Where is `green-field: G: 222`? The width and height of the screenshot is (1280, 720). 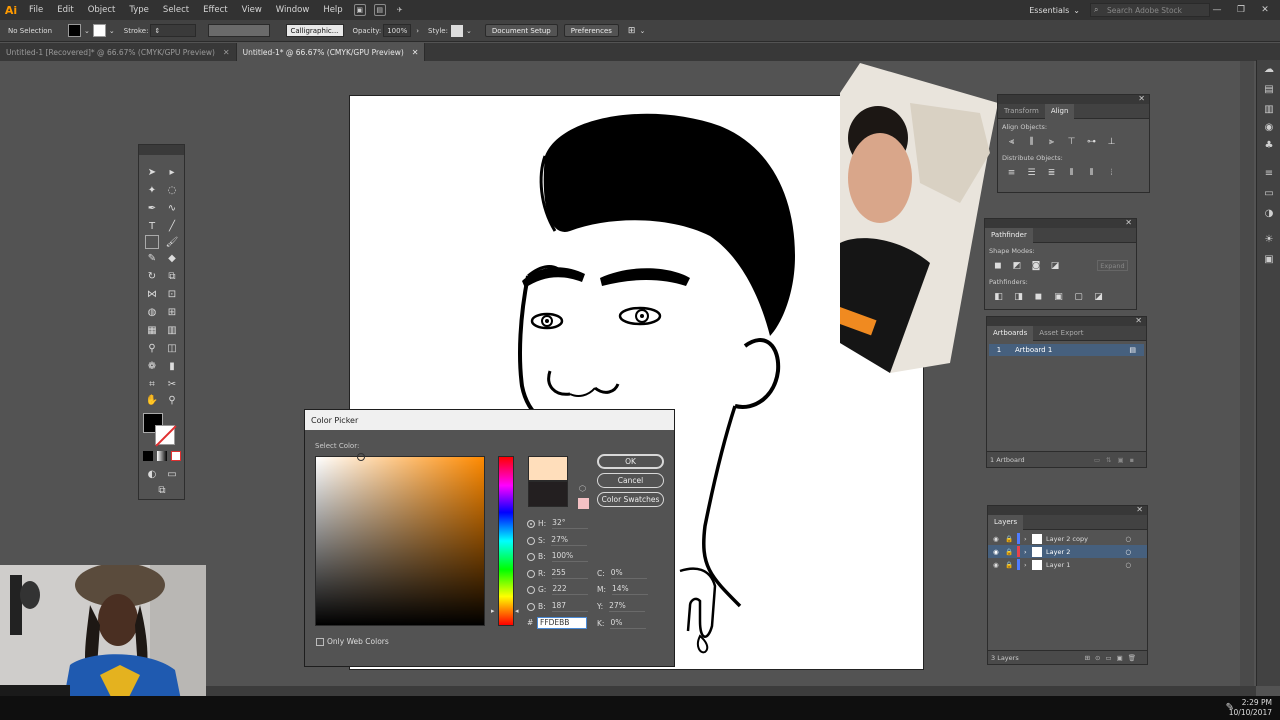
green-field: G: 222 is located at coordinates (558, 589).